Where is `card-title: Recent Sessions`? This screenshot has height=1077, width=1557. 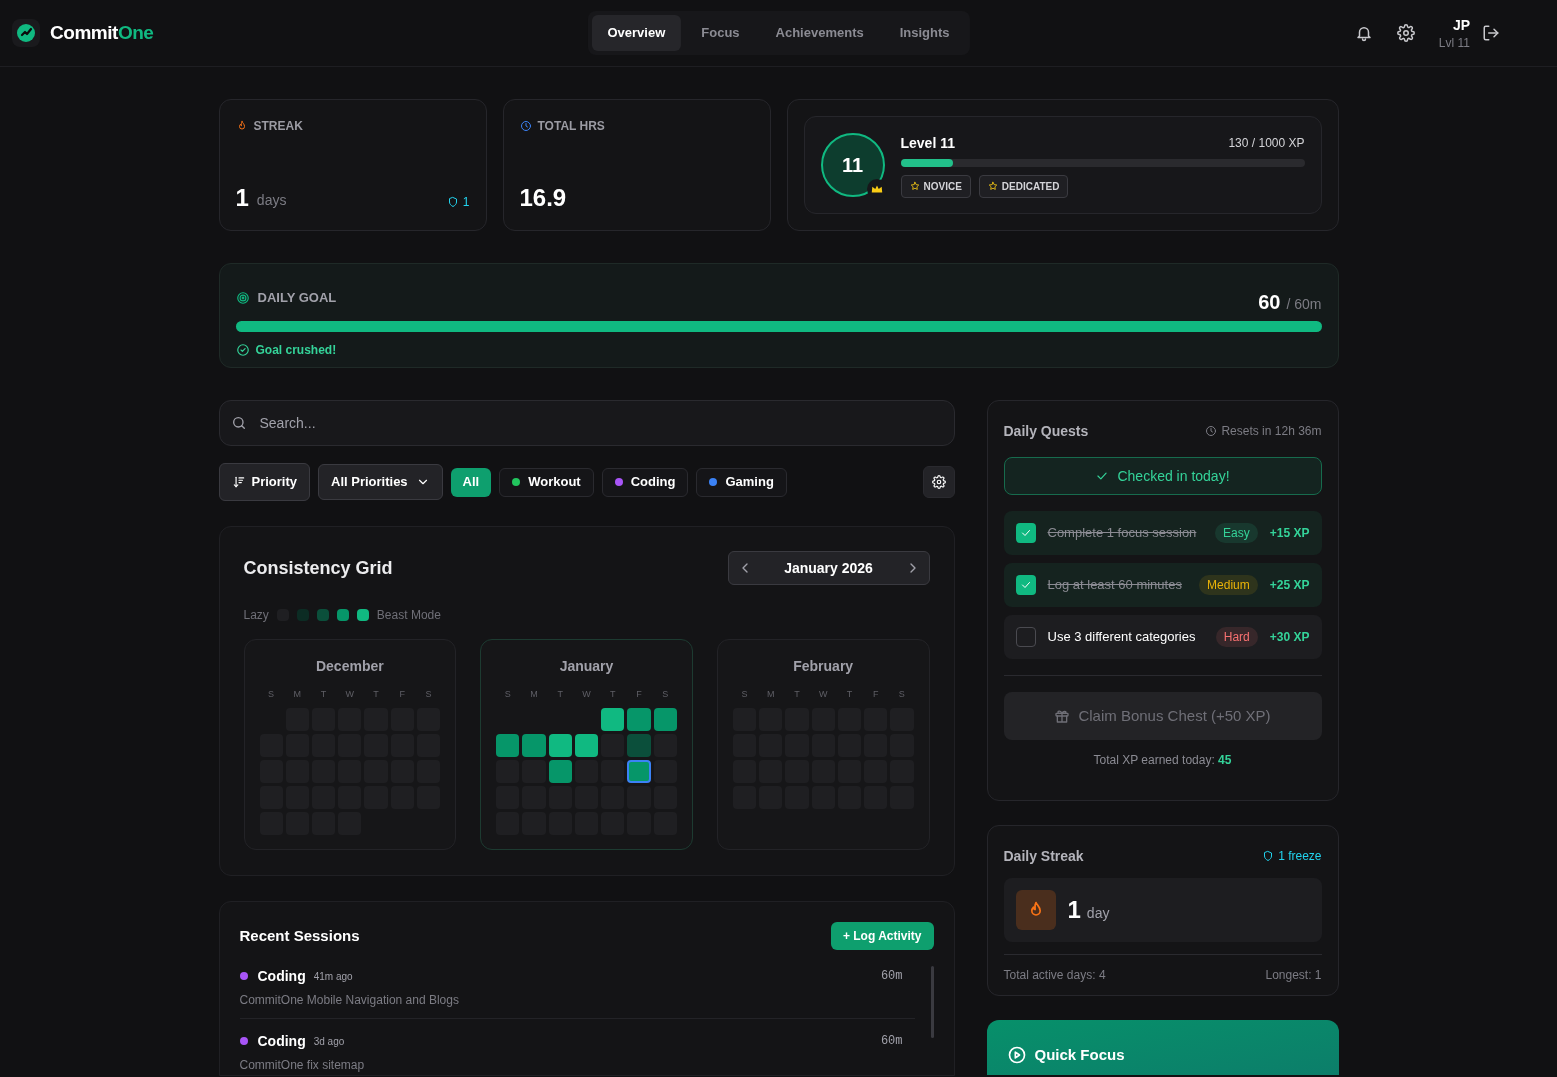
card-title: Recent Sessions is located at coordinates (299, 935).